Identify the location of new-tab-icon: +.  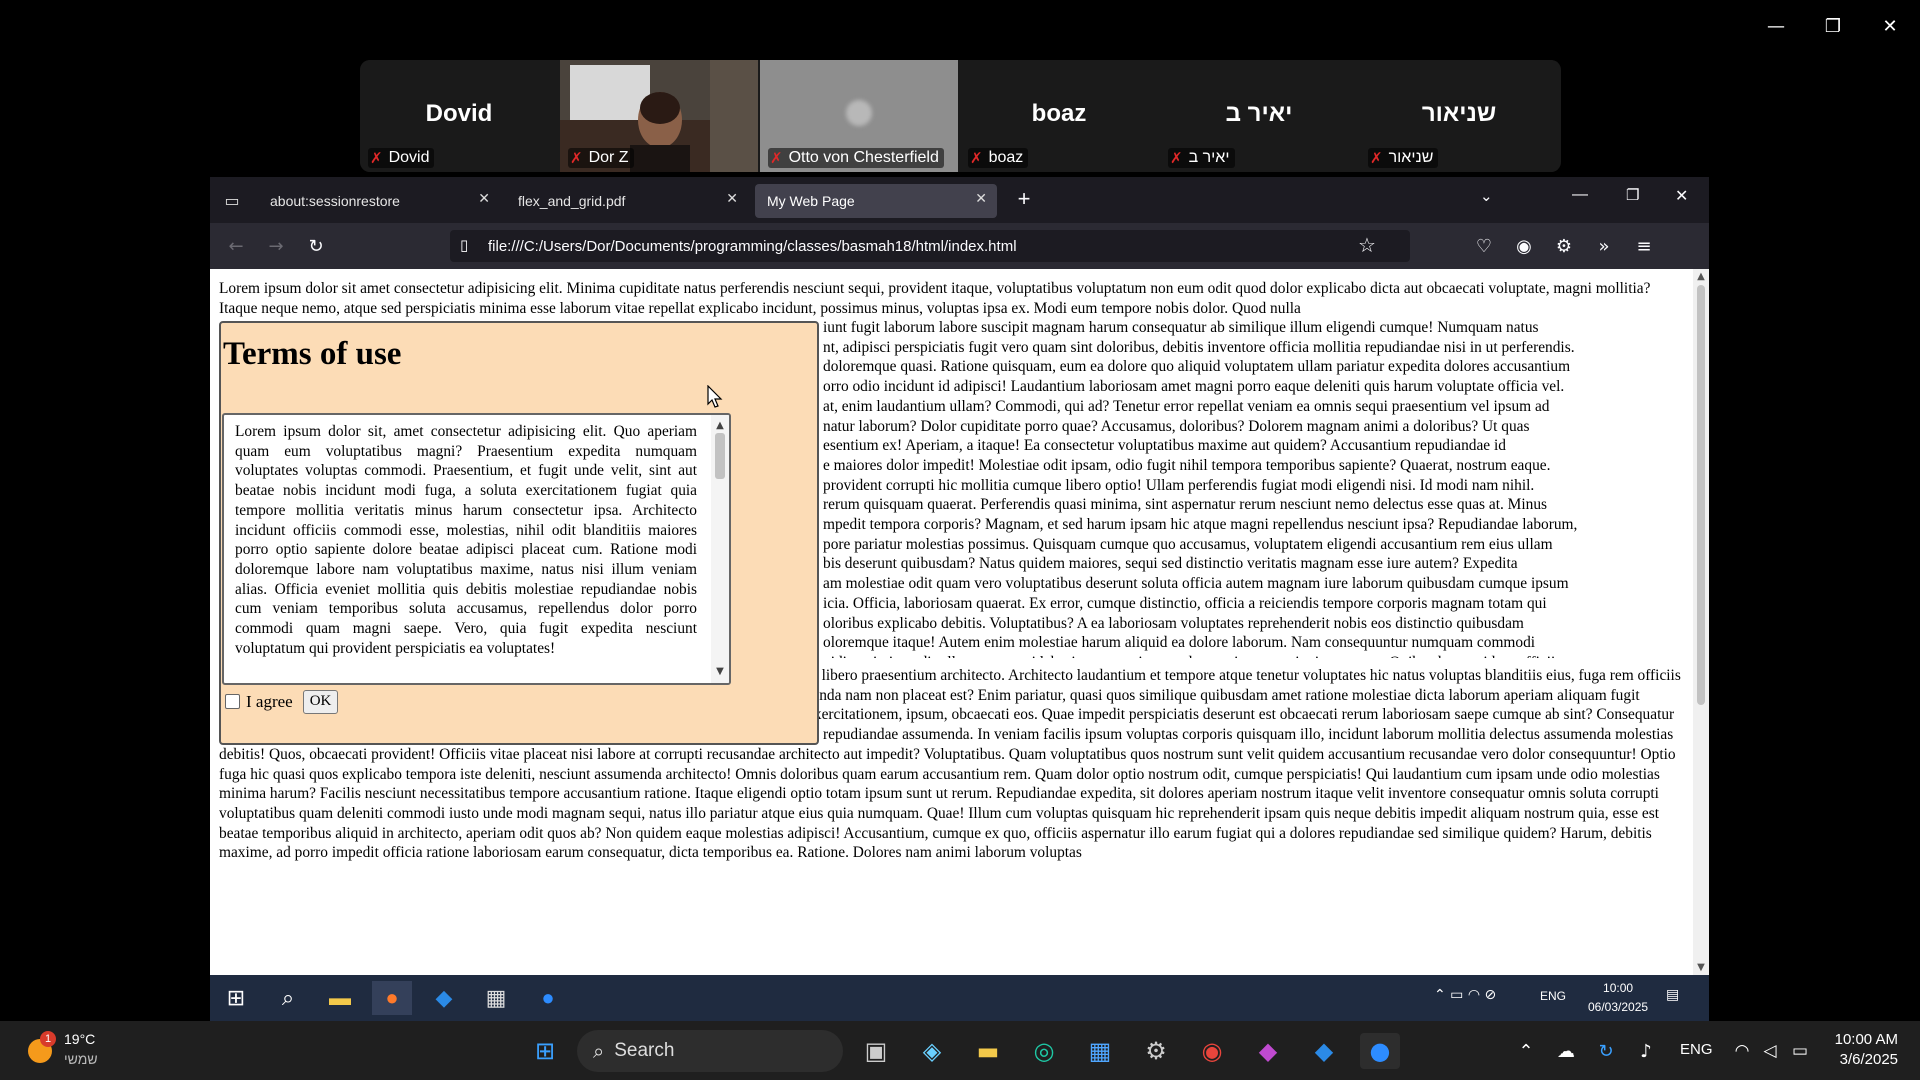
(1024, 200).